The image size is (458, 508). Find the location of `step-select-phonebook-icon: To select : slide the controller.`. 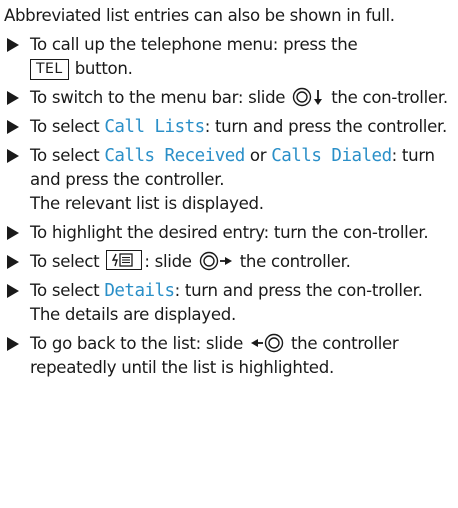

step-select-phonebook-icon: To select : slide the controller. is located at coordinates (230, 262).